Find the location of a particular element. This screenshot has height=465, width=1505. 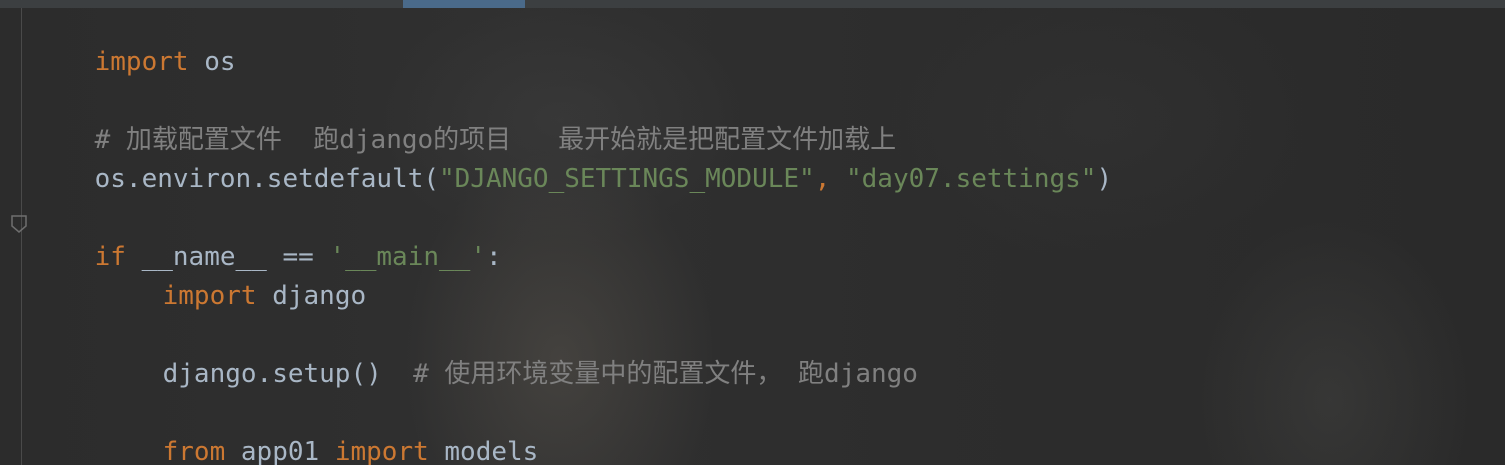

function-call: django.setup() is located at coordinates (288, 374).